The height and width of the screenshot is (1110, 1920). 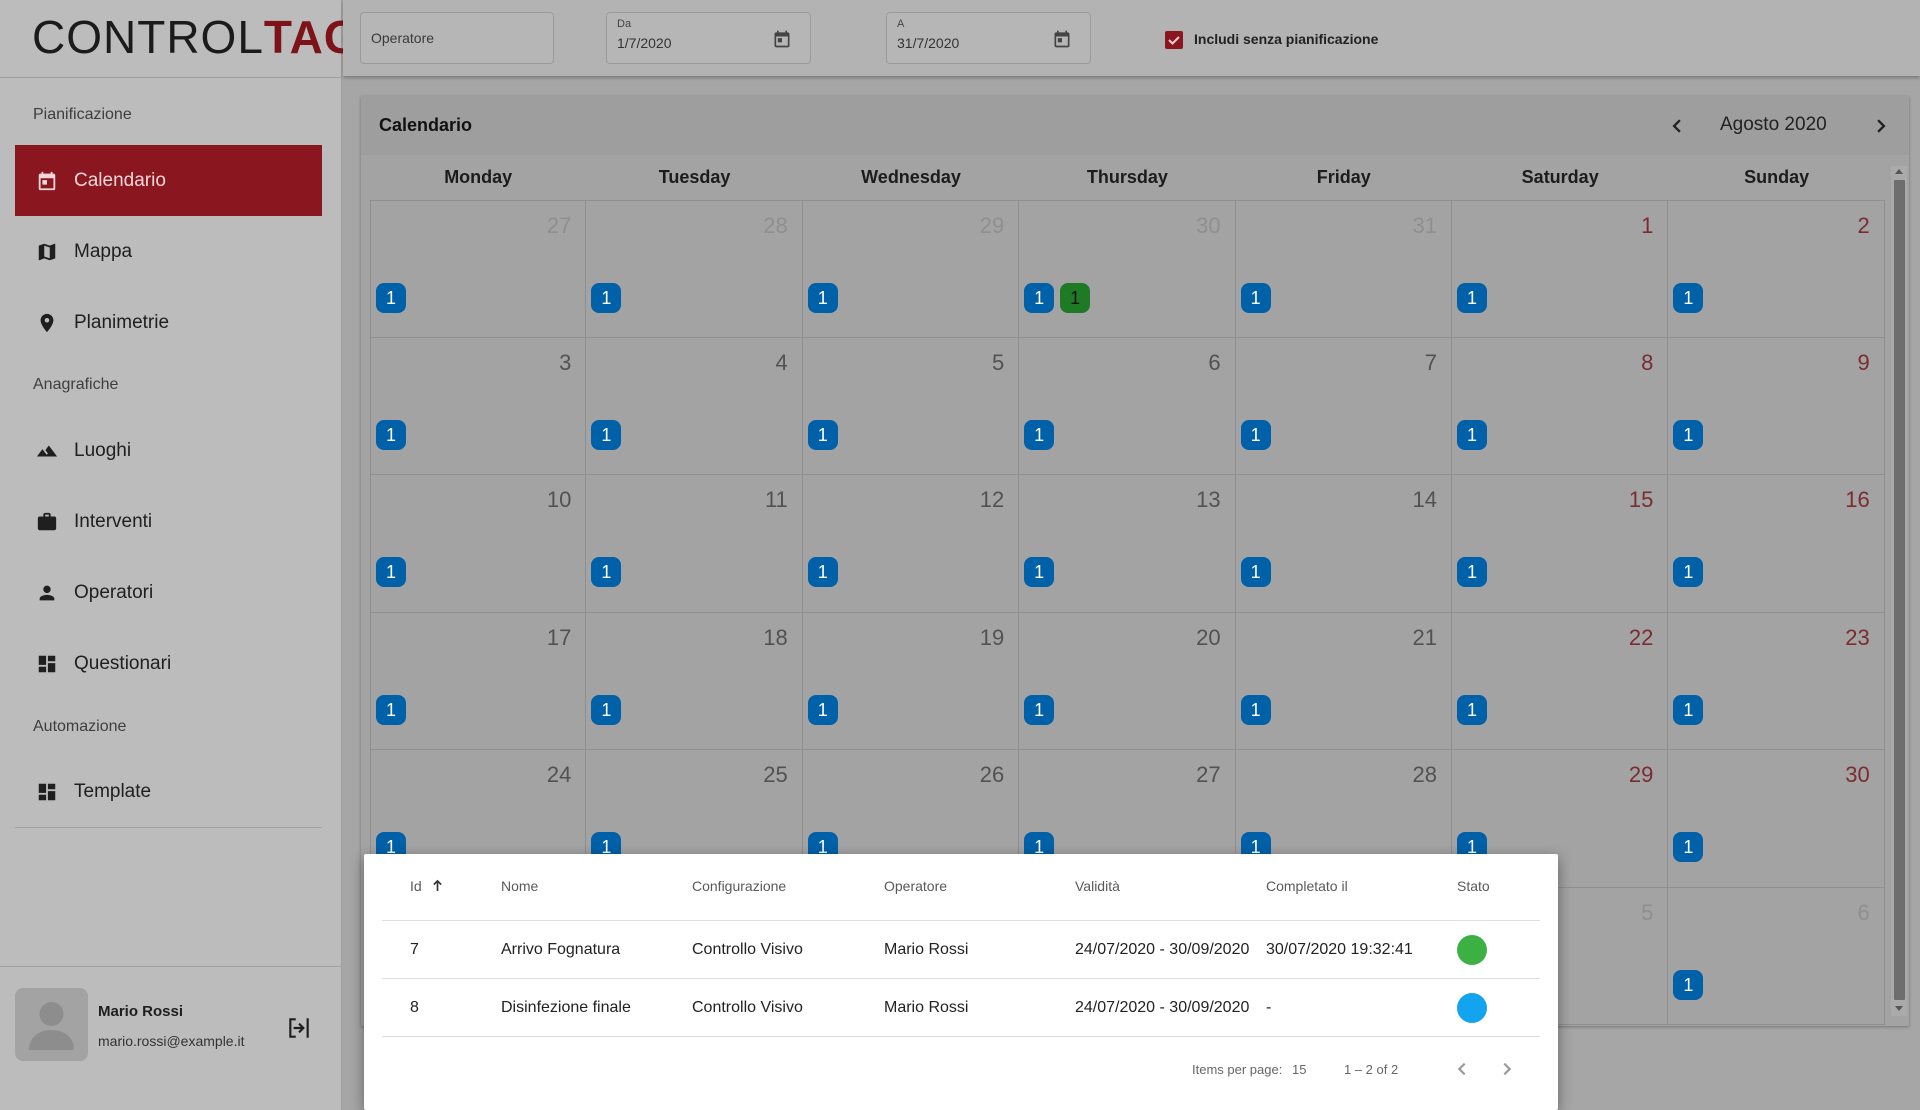 What do you see at coordinates (1462, 1069) in the screenshot?
I see `prev-page-button` at bounding box center [1462, 1069].